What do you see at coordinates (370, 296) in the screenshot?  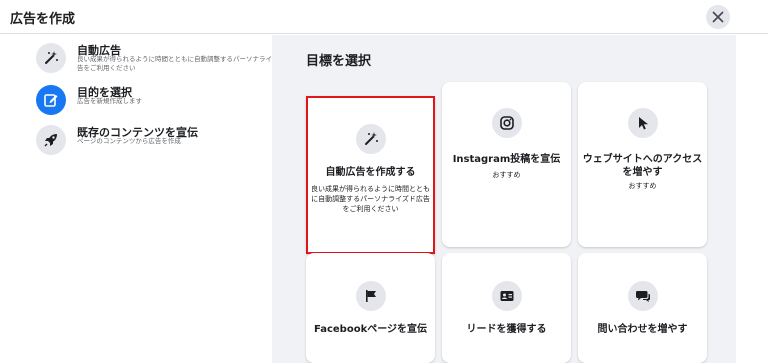 I see `flag-icon` at bounding box center [370, 296].